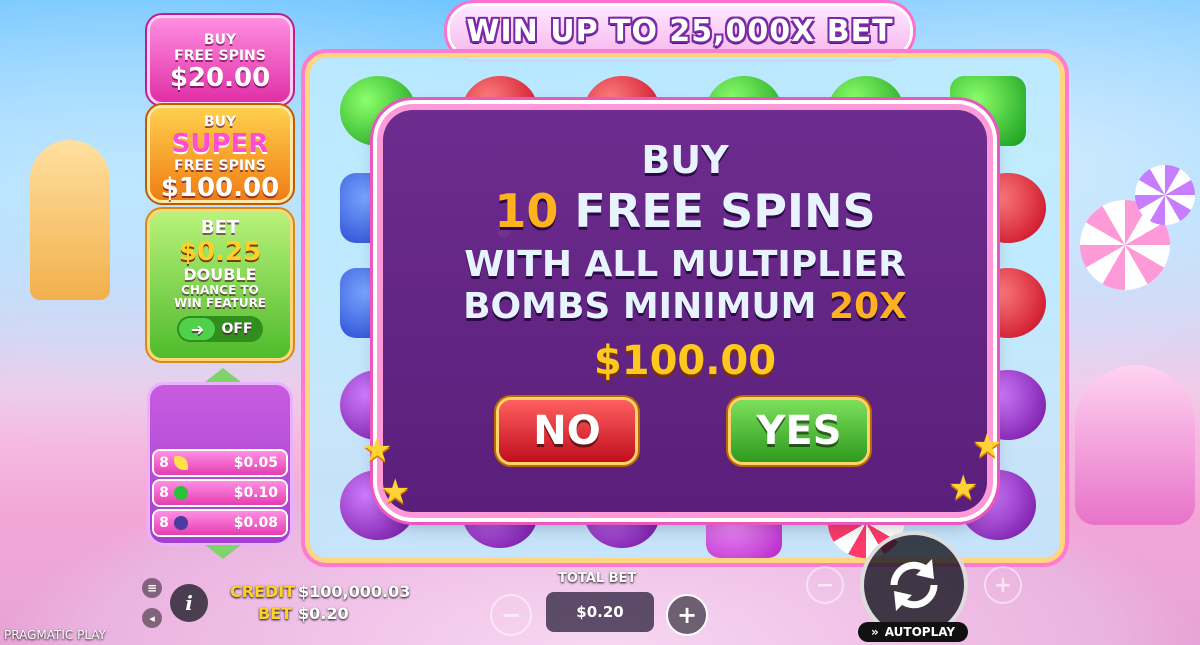 This screenshot has width=1200, height=645. I want to click on paytable-down-arrow-icon, so click(223, 552).